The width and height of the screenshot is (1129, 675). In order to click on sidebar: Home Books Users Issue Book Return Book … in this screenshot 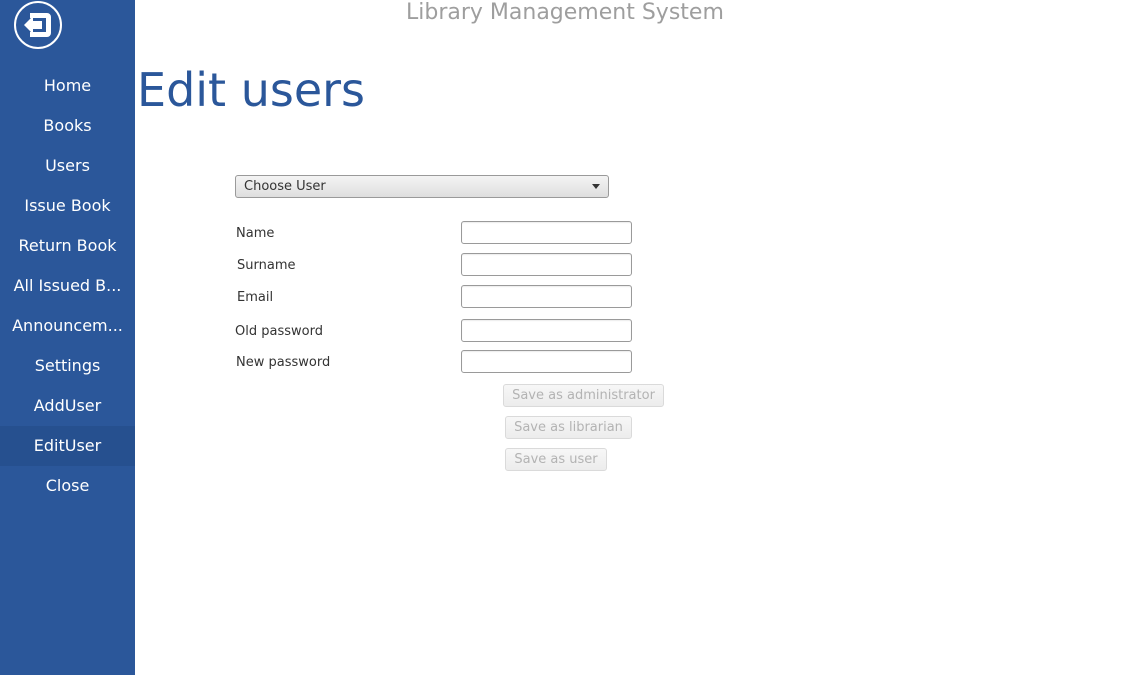, I will do `click(67, 337)`.